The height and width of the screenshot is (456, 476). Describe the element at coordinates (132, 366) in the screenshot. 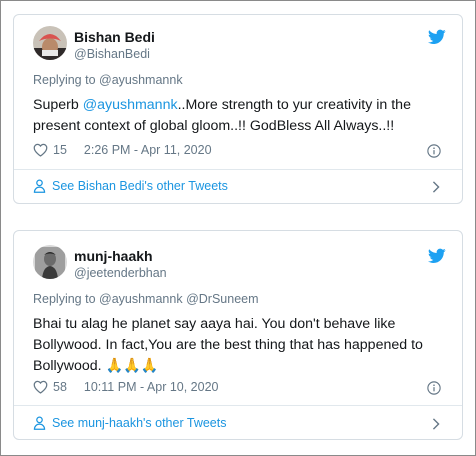

I see `folded-hands-emoji: 🙏🙏🙏` at that location.